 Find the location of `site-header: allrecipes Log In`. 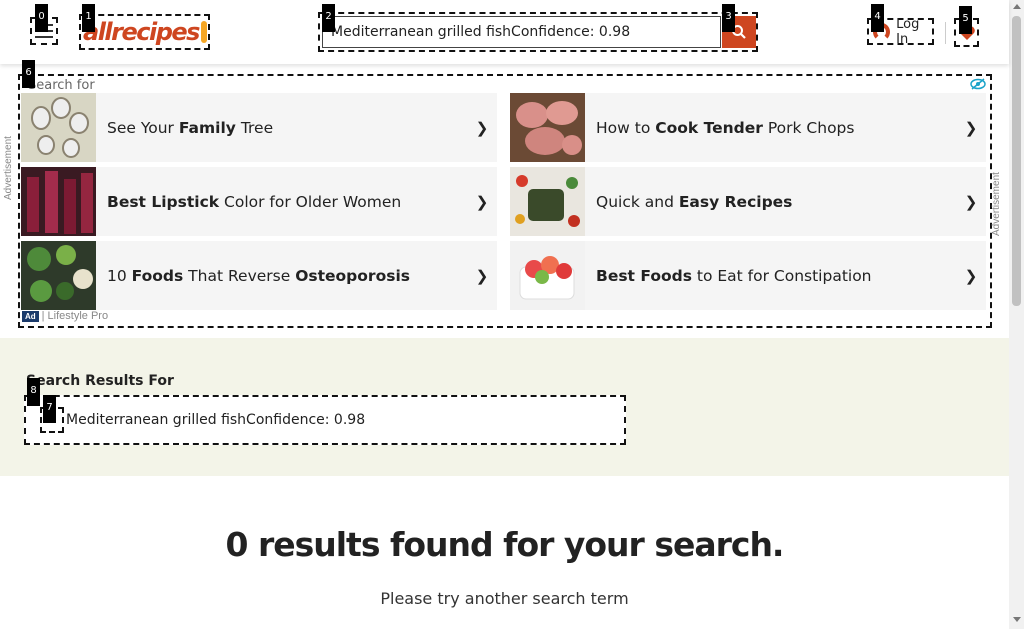

site-header: allrecipes Log In is located at coordinates (504, 32).